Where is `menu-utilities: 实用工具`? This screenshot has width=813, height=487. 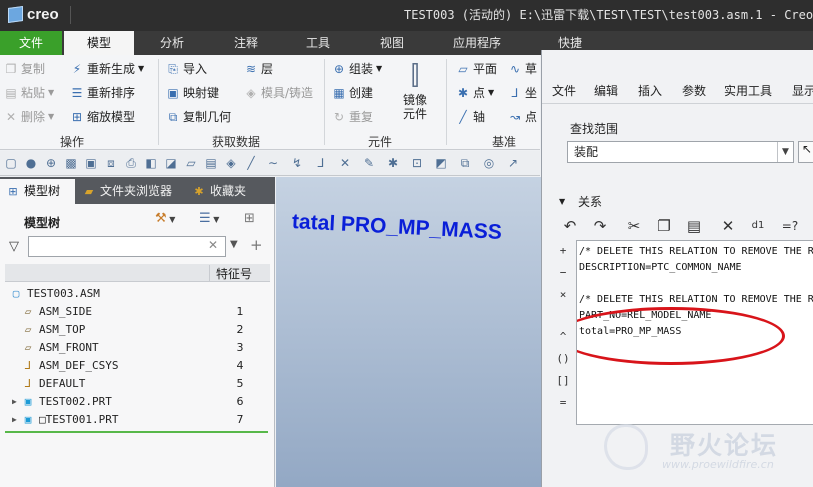 menu-utilities: 实用工具 is located at coordinates (748, 90).